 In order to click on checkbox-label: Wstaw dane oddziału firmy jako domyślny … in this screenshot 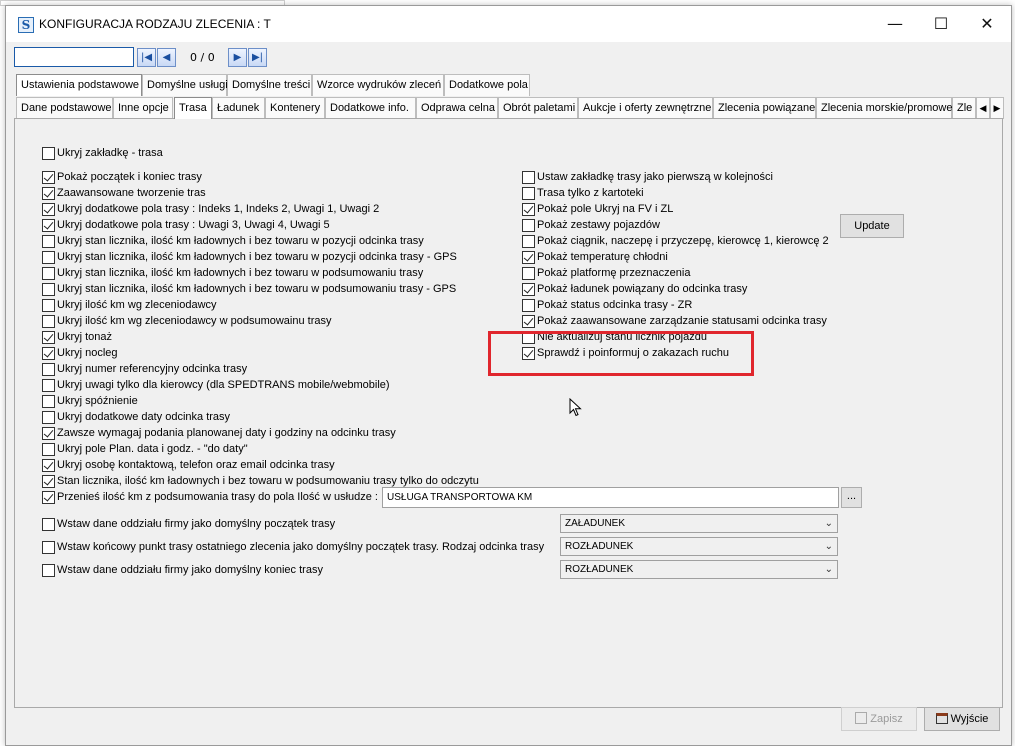, I will do `click(196, 524)`.